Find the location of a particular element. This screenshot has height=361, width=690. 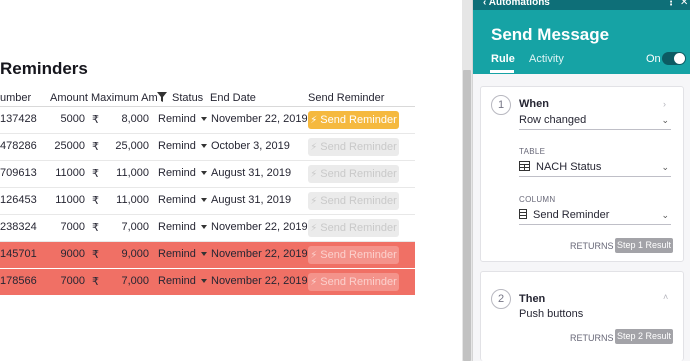

header-amount: Amount is located at coordinates (69, 98).